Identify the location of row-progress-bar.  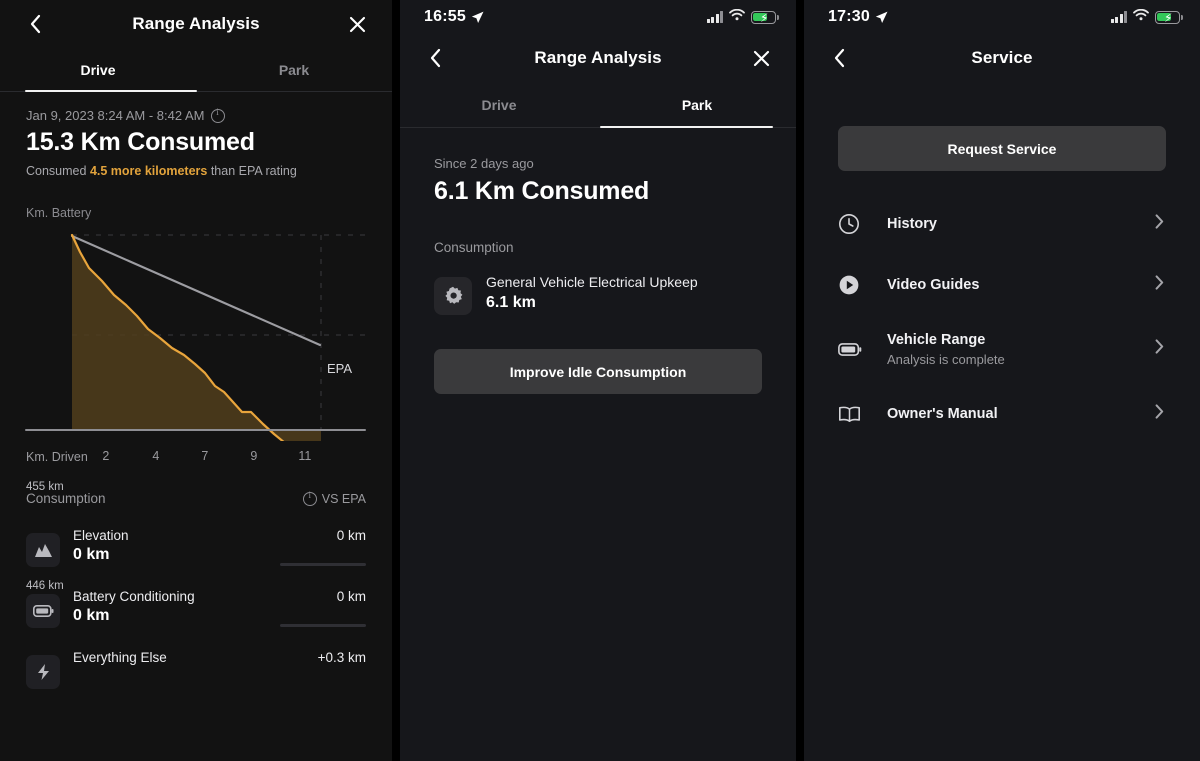
(323, 625).